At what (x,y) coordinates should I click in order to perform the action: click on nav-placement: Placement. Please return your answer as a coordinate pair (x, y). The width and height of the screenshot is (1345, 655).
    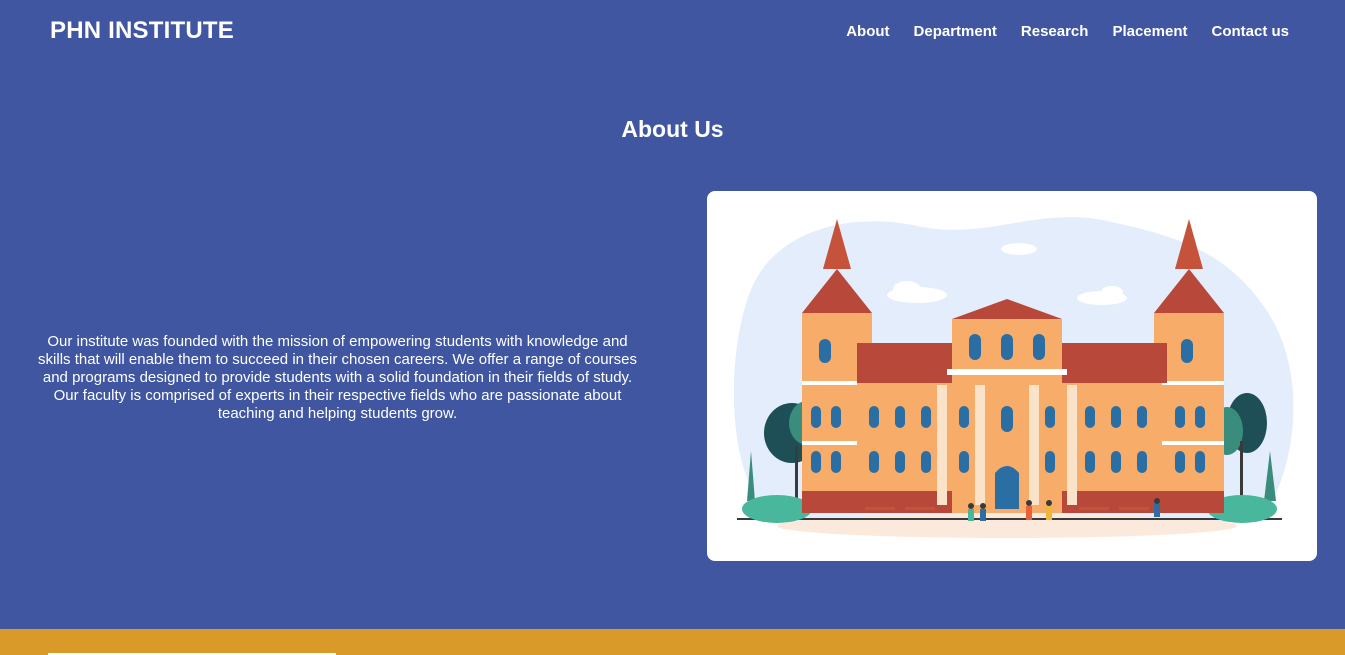
    Looking at the image, I should click on (1149, 31).